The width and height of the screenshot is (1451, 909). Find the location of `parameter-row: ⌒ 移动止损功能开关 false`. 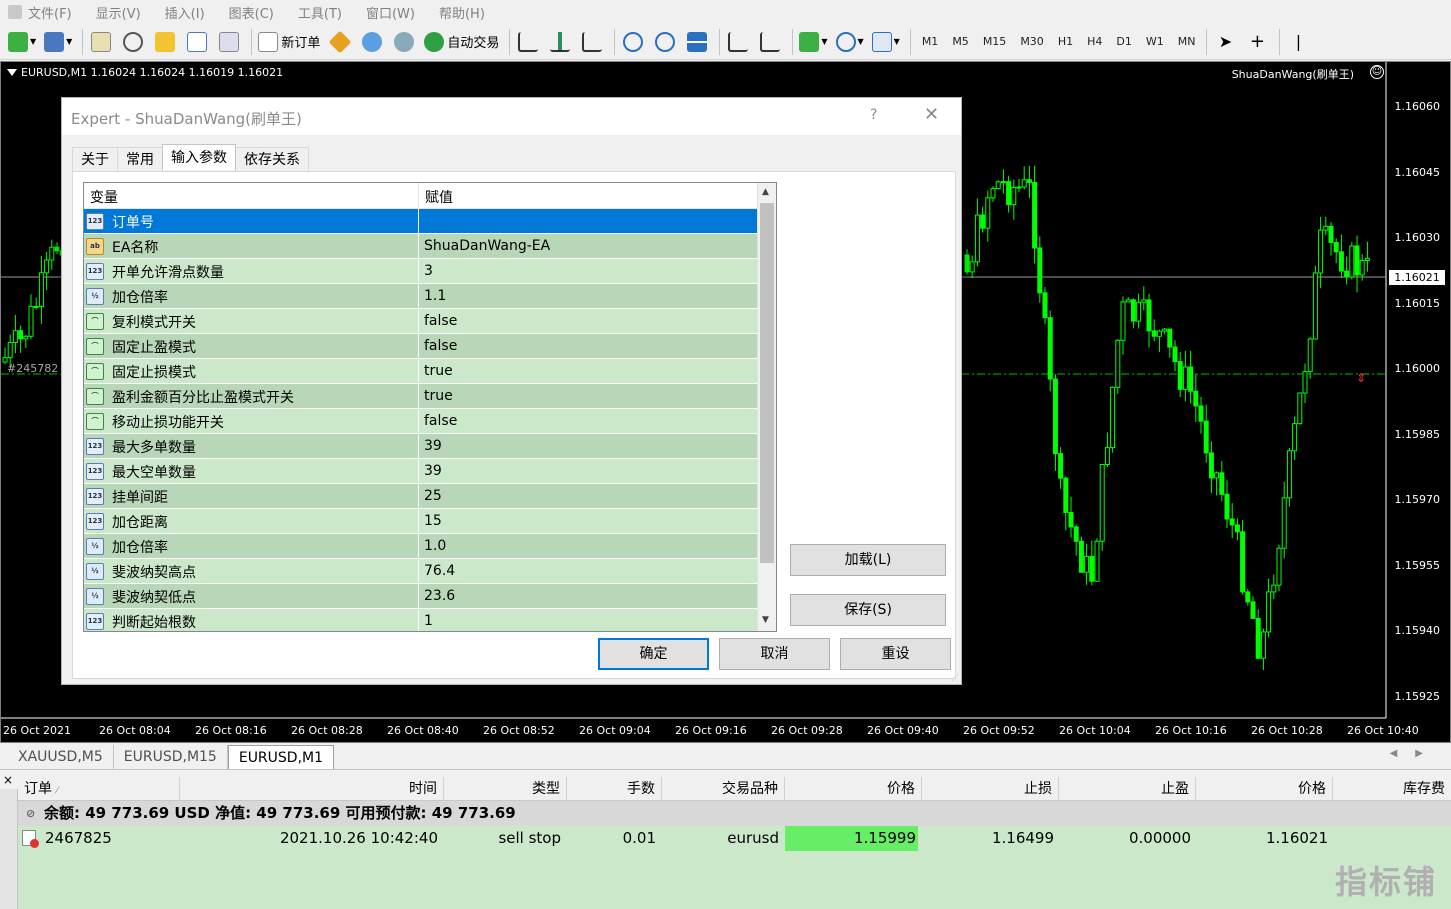

parameter-row: ⌒ 移动止损功能开关 false is located at coordinates (430, 421).